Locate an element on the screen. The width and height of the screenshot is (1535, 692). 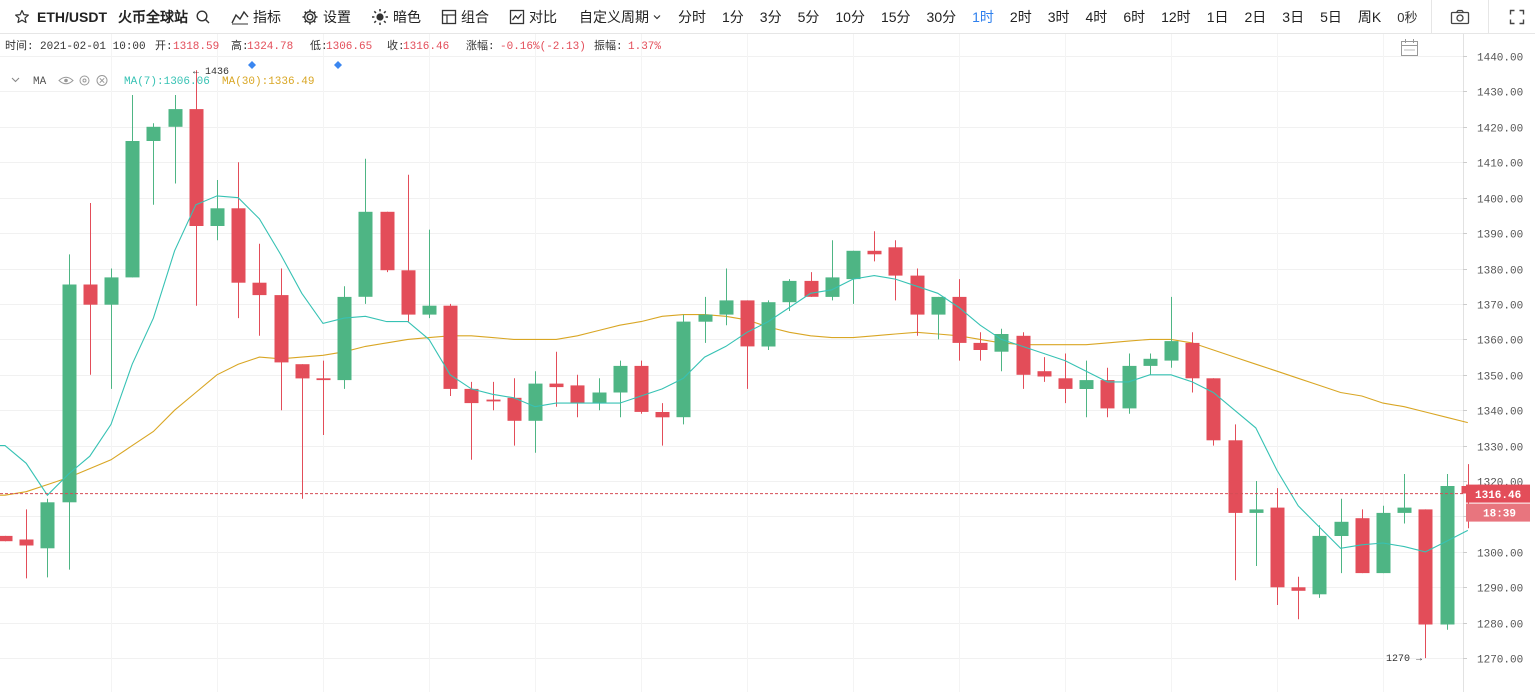
search-icon is located at coordinates (203, 17).